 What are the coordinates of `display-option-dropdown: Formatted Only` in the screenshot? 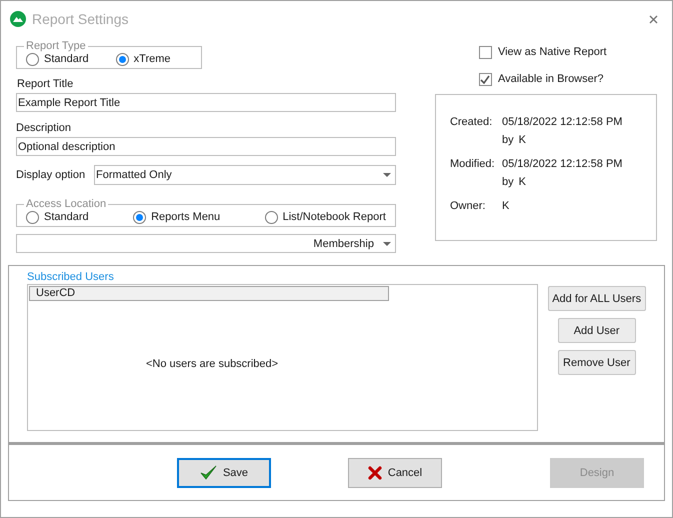 It's located at (245, 175).